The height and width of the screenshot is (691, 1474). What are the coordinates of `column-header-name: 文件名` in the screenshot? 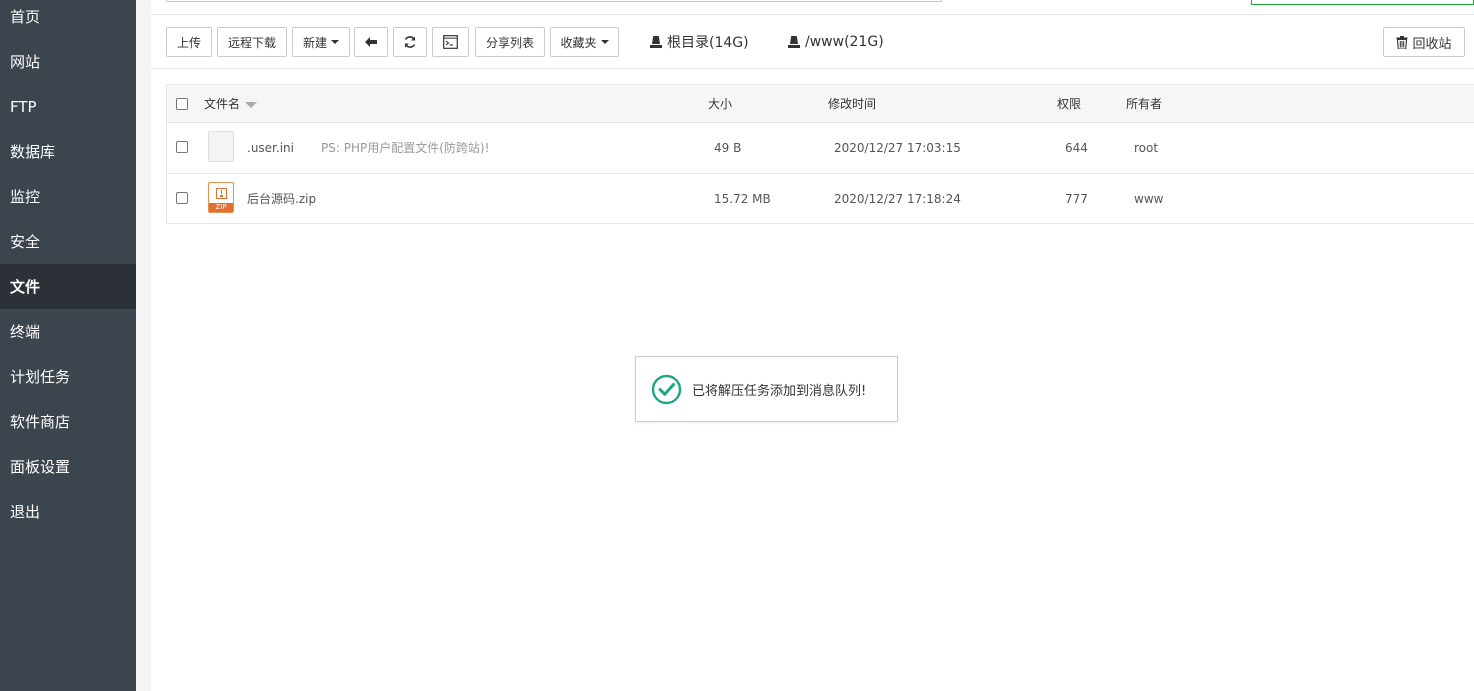 It's located at (231, 104).